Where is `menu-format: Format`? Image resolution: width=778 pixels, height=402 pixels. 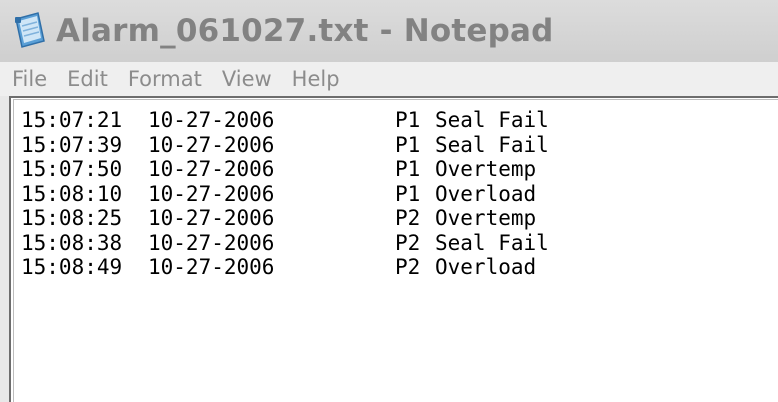
menu-format: Format is located at coordinates (165, 79).